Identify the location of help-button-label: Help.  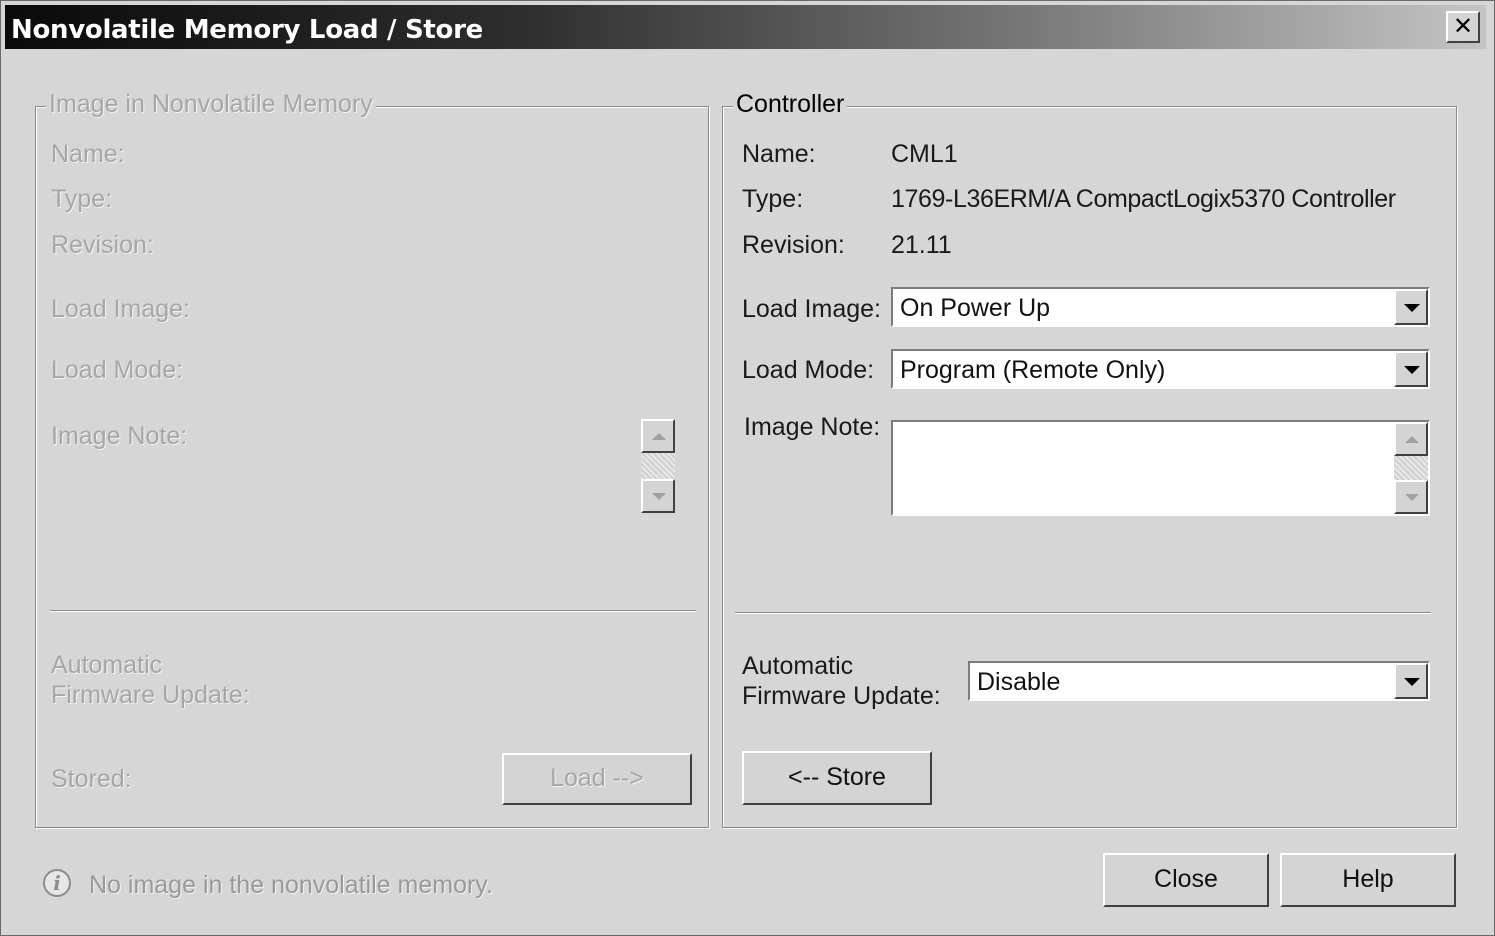
(1368, 879).